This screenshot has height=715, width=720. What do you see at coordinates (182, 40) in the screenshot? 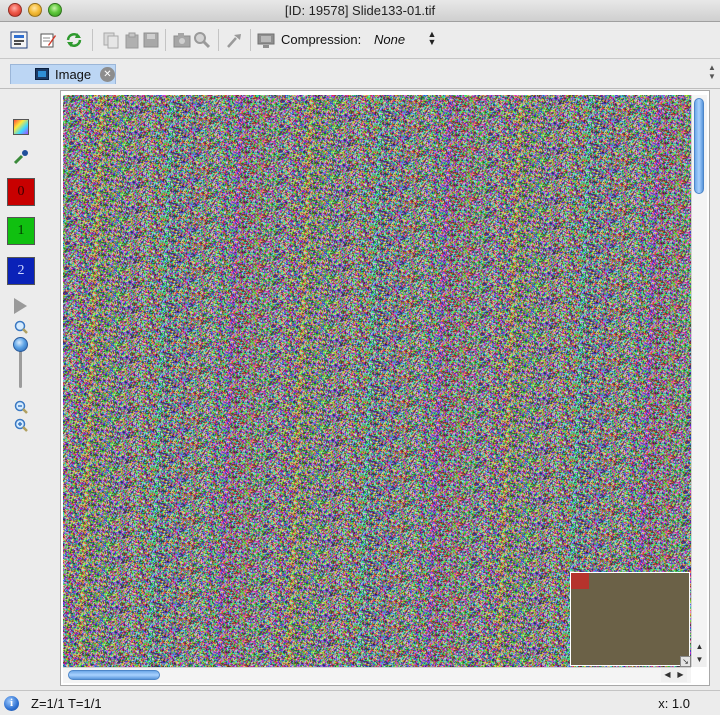
I see `camera-icon` at bounding box center [182, 40].